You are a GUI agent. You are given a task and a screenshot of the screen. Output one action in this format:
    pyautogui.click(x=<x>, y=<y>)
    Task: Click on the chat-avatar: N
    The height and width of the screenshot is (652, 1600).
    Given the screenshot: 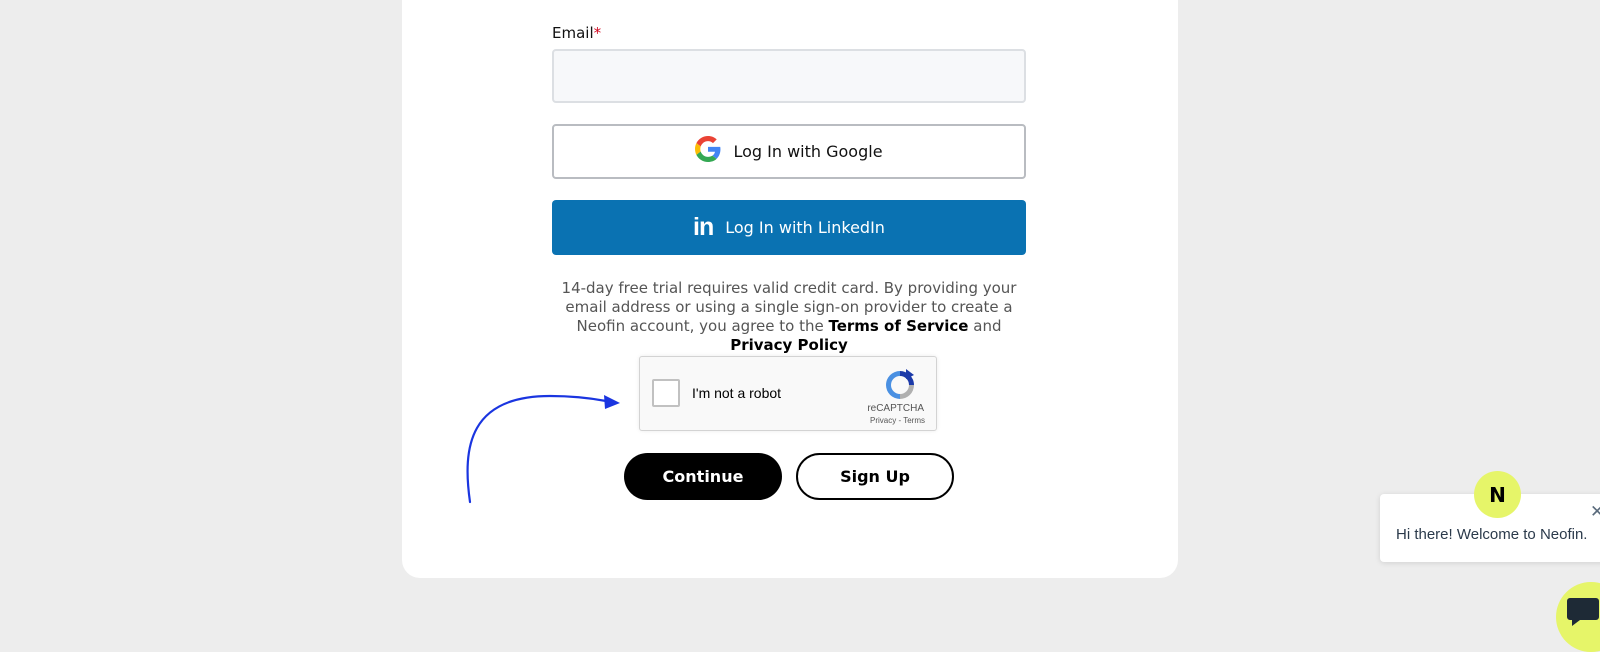 What is the action you would take?
    pyautogui.click(x=1497, y=494)
    